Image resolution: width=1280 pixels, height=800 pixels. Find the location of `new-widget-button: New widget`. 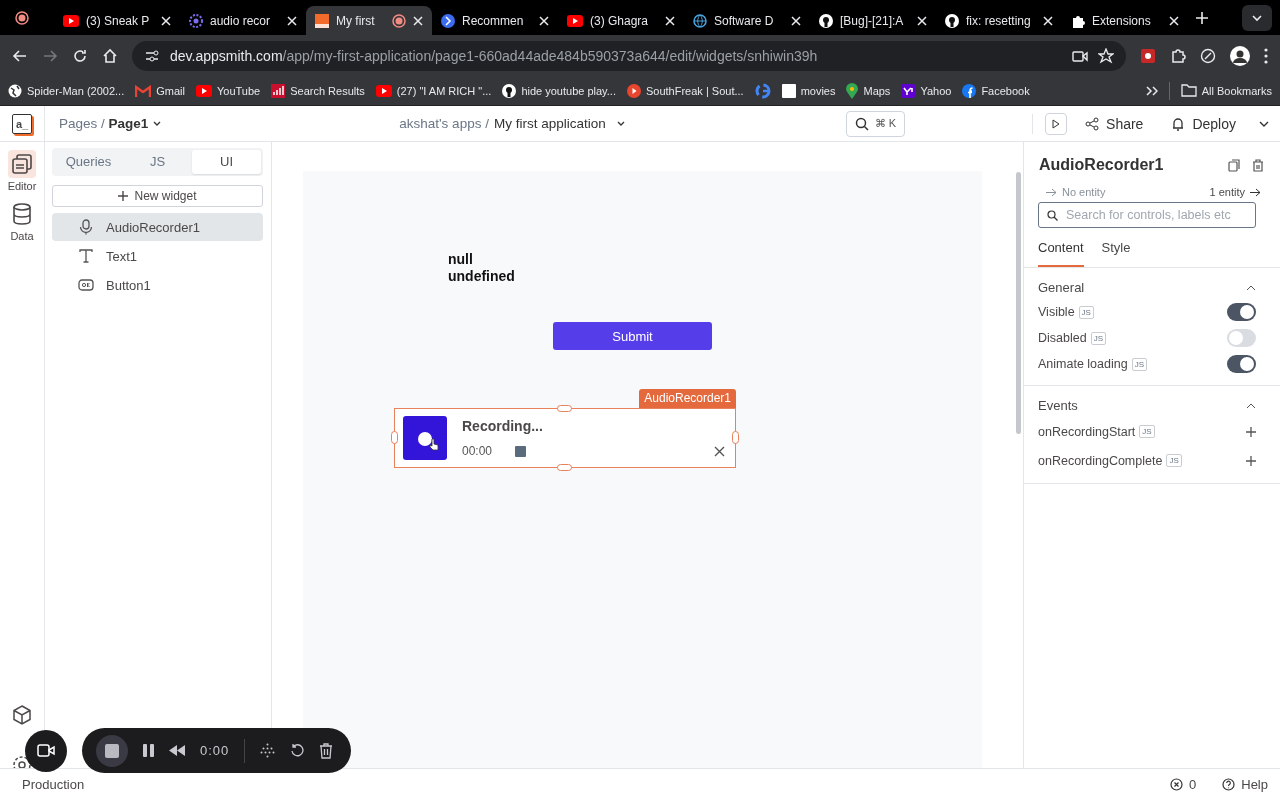

new-widget-button: New widget is located at coordinates (157, 196).